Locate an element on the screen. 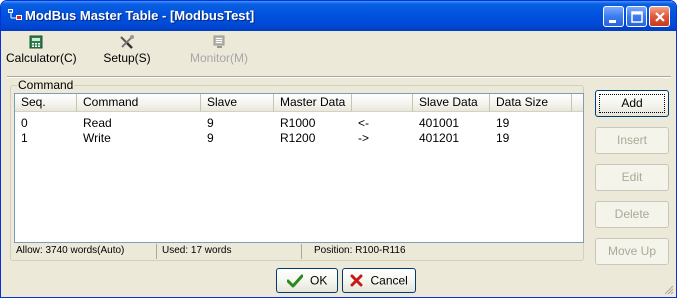 This screenshot has width=677, height=298. calculator-icon is located at coordinates (36, 42).